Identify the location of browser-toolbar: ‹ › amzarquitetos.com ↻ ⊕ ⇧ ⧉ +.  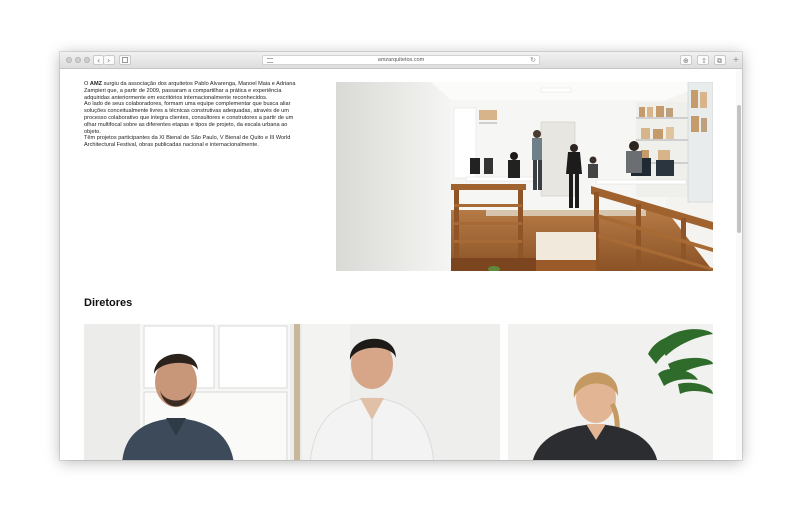
(401, 60).